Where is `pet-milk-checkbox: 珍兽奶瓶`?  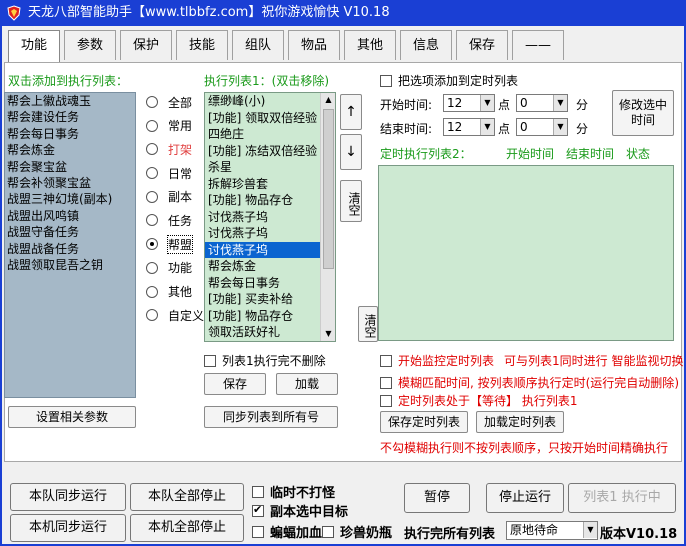
pet-milk-checkbox: 珍兽奶瓶 is located at coordinates (357, 531).